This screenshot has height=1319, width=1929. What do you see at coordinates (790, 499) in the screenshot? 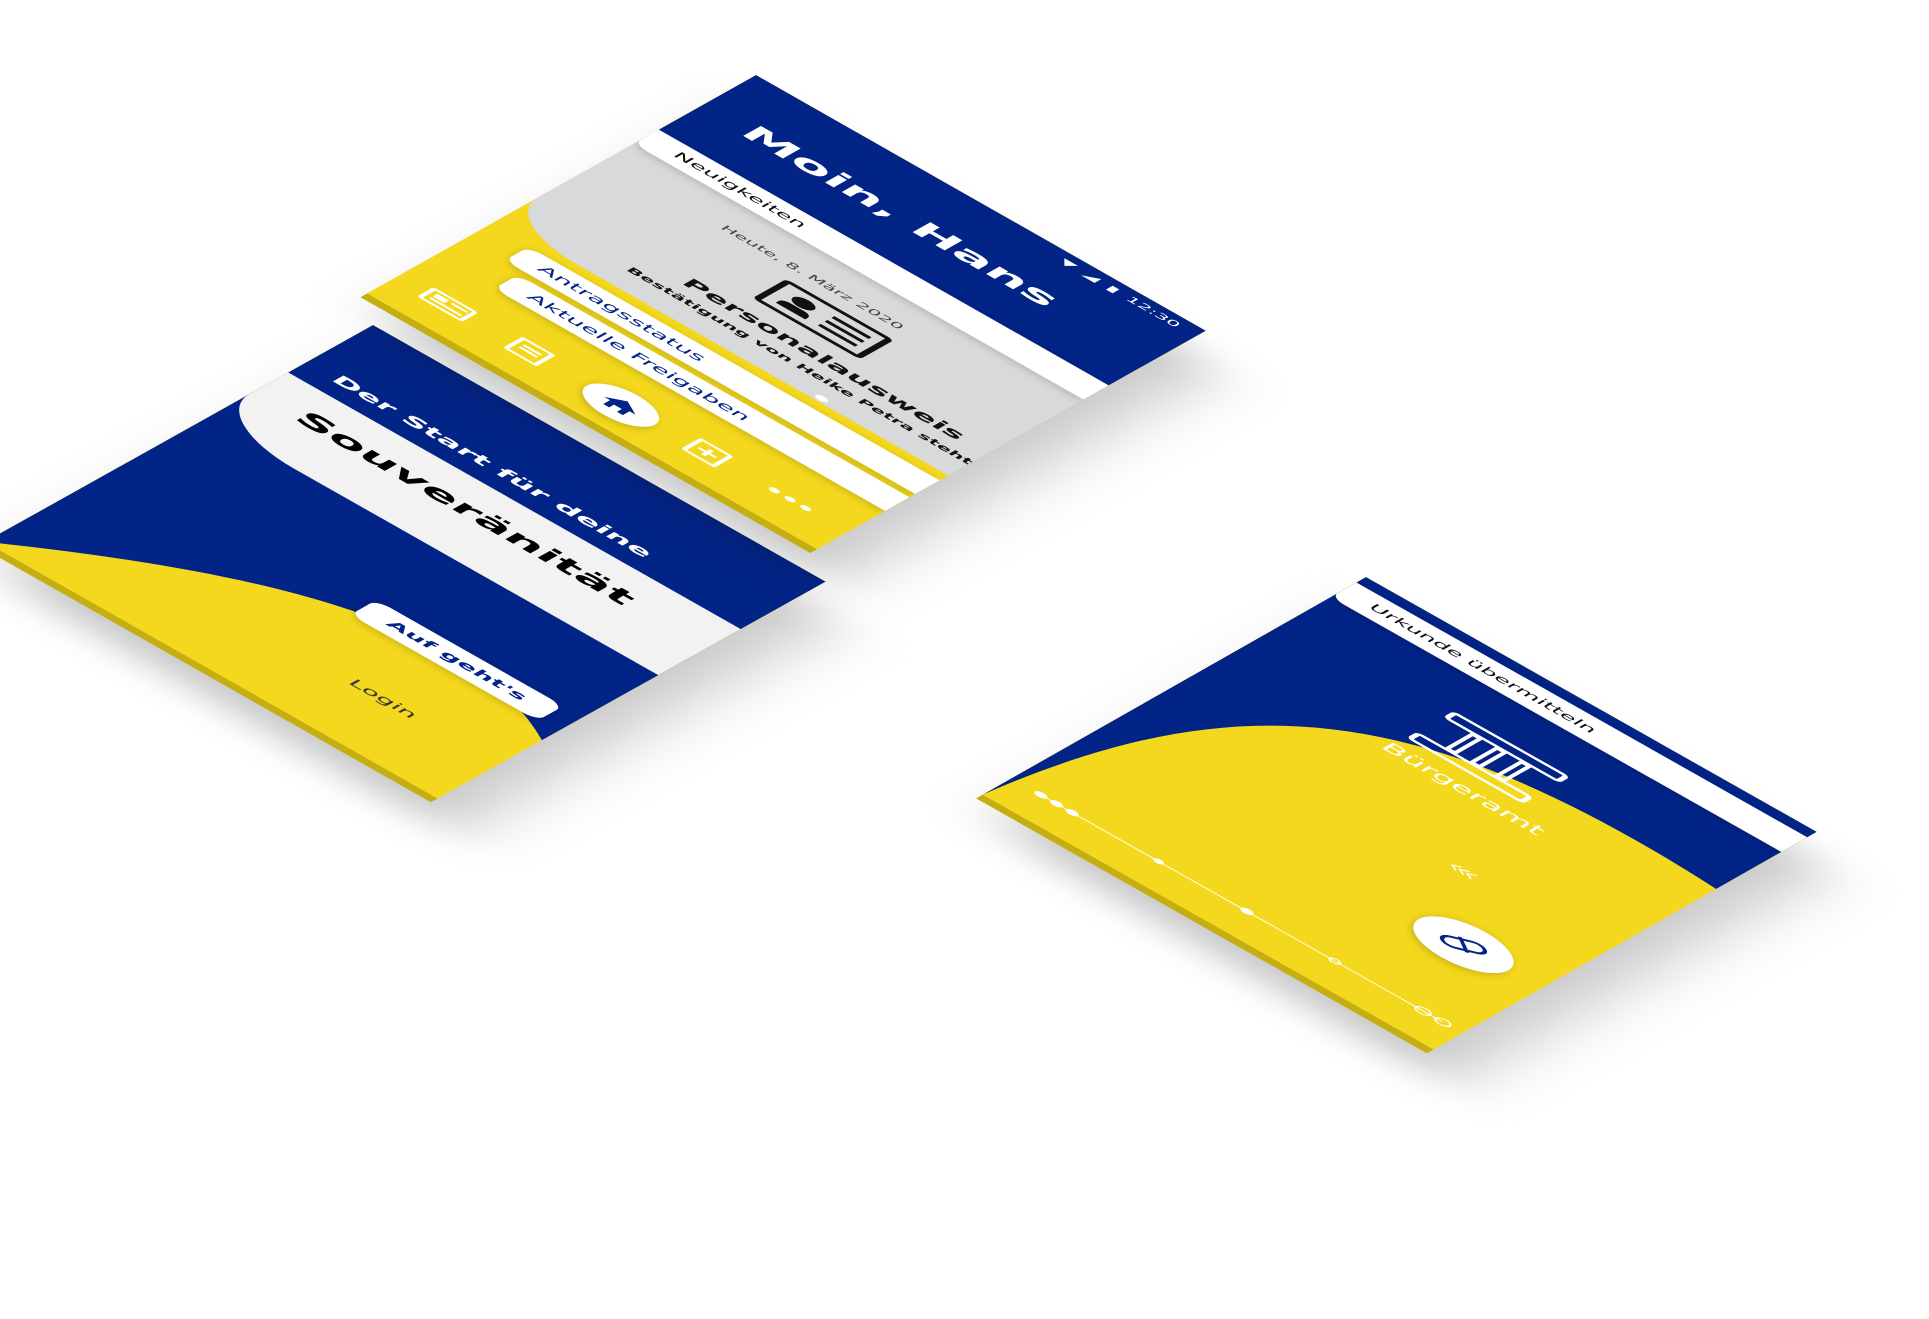
I see `more-icon` at bounding box center [790, 499].